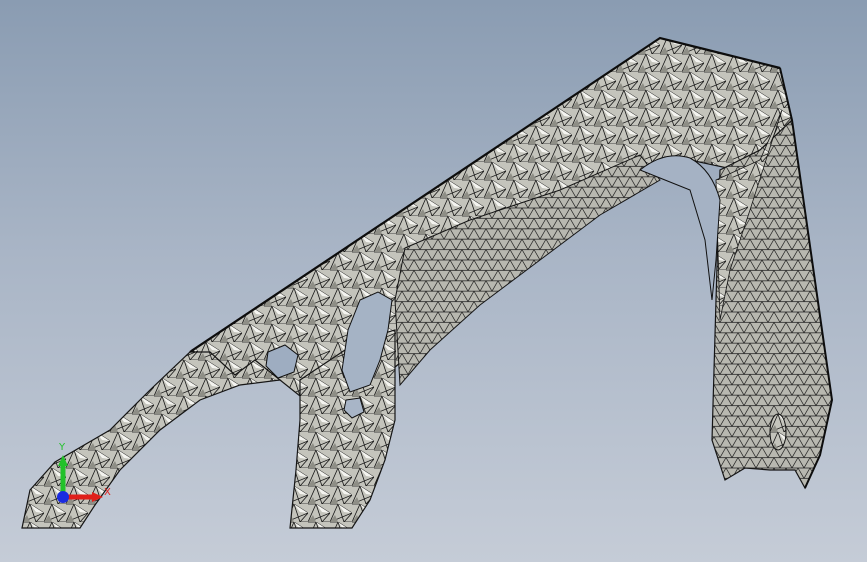  What do you see at coordinates (107, 492) in the screenshot?
I see `x-axis-label: X` at bounding box center [107, 492].